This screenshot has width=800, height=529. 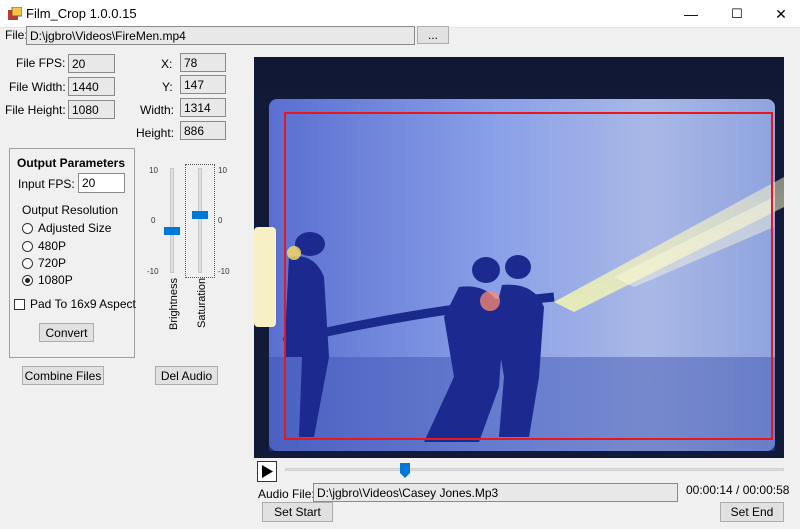 What do you see at coordinates (37, 87) in the screenshot?
I see `file-width-label: File Width:` at bounding box center [37, 87].